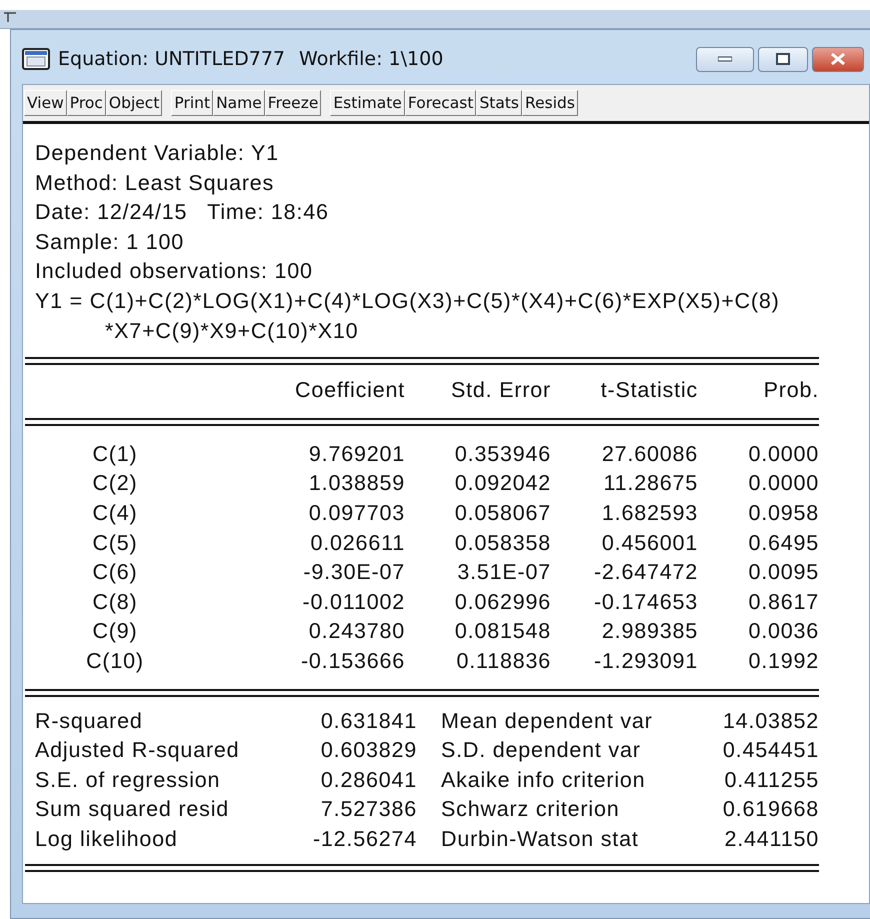 This screenshot has width=870, height=919. Describe the element at coordinates (36, 59) in the screenshot. I see `window-icon` at that location.